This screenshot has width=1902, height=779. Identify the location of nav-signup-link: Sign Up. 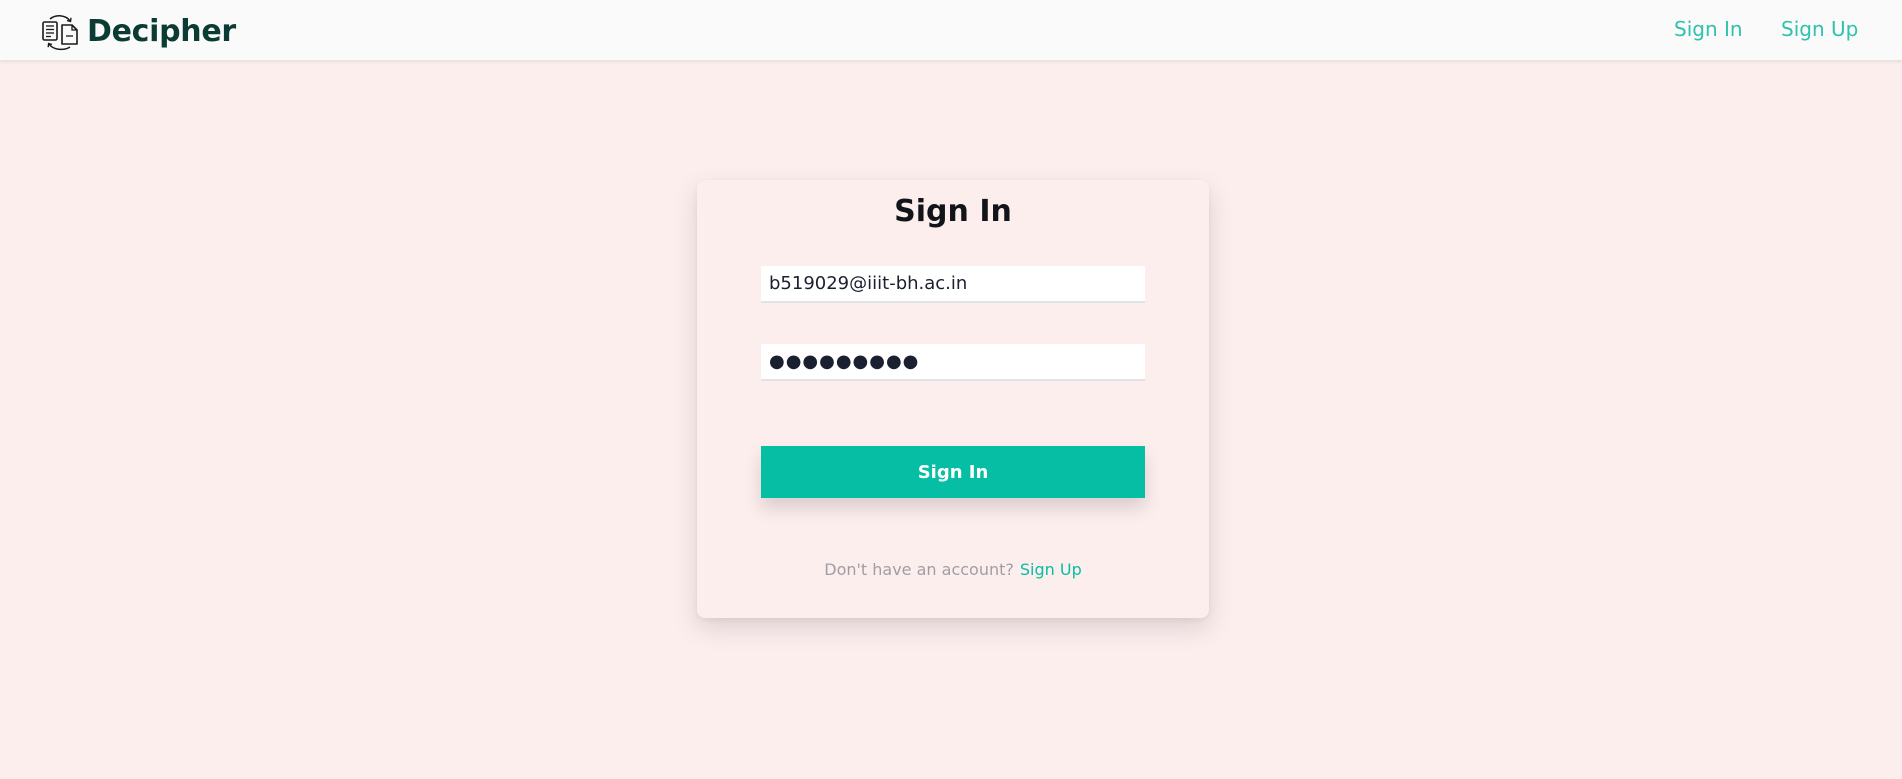
(1819, 29).